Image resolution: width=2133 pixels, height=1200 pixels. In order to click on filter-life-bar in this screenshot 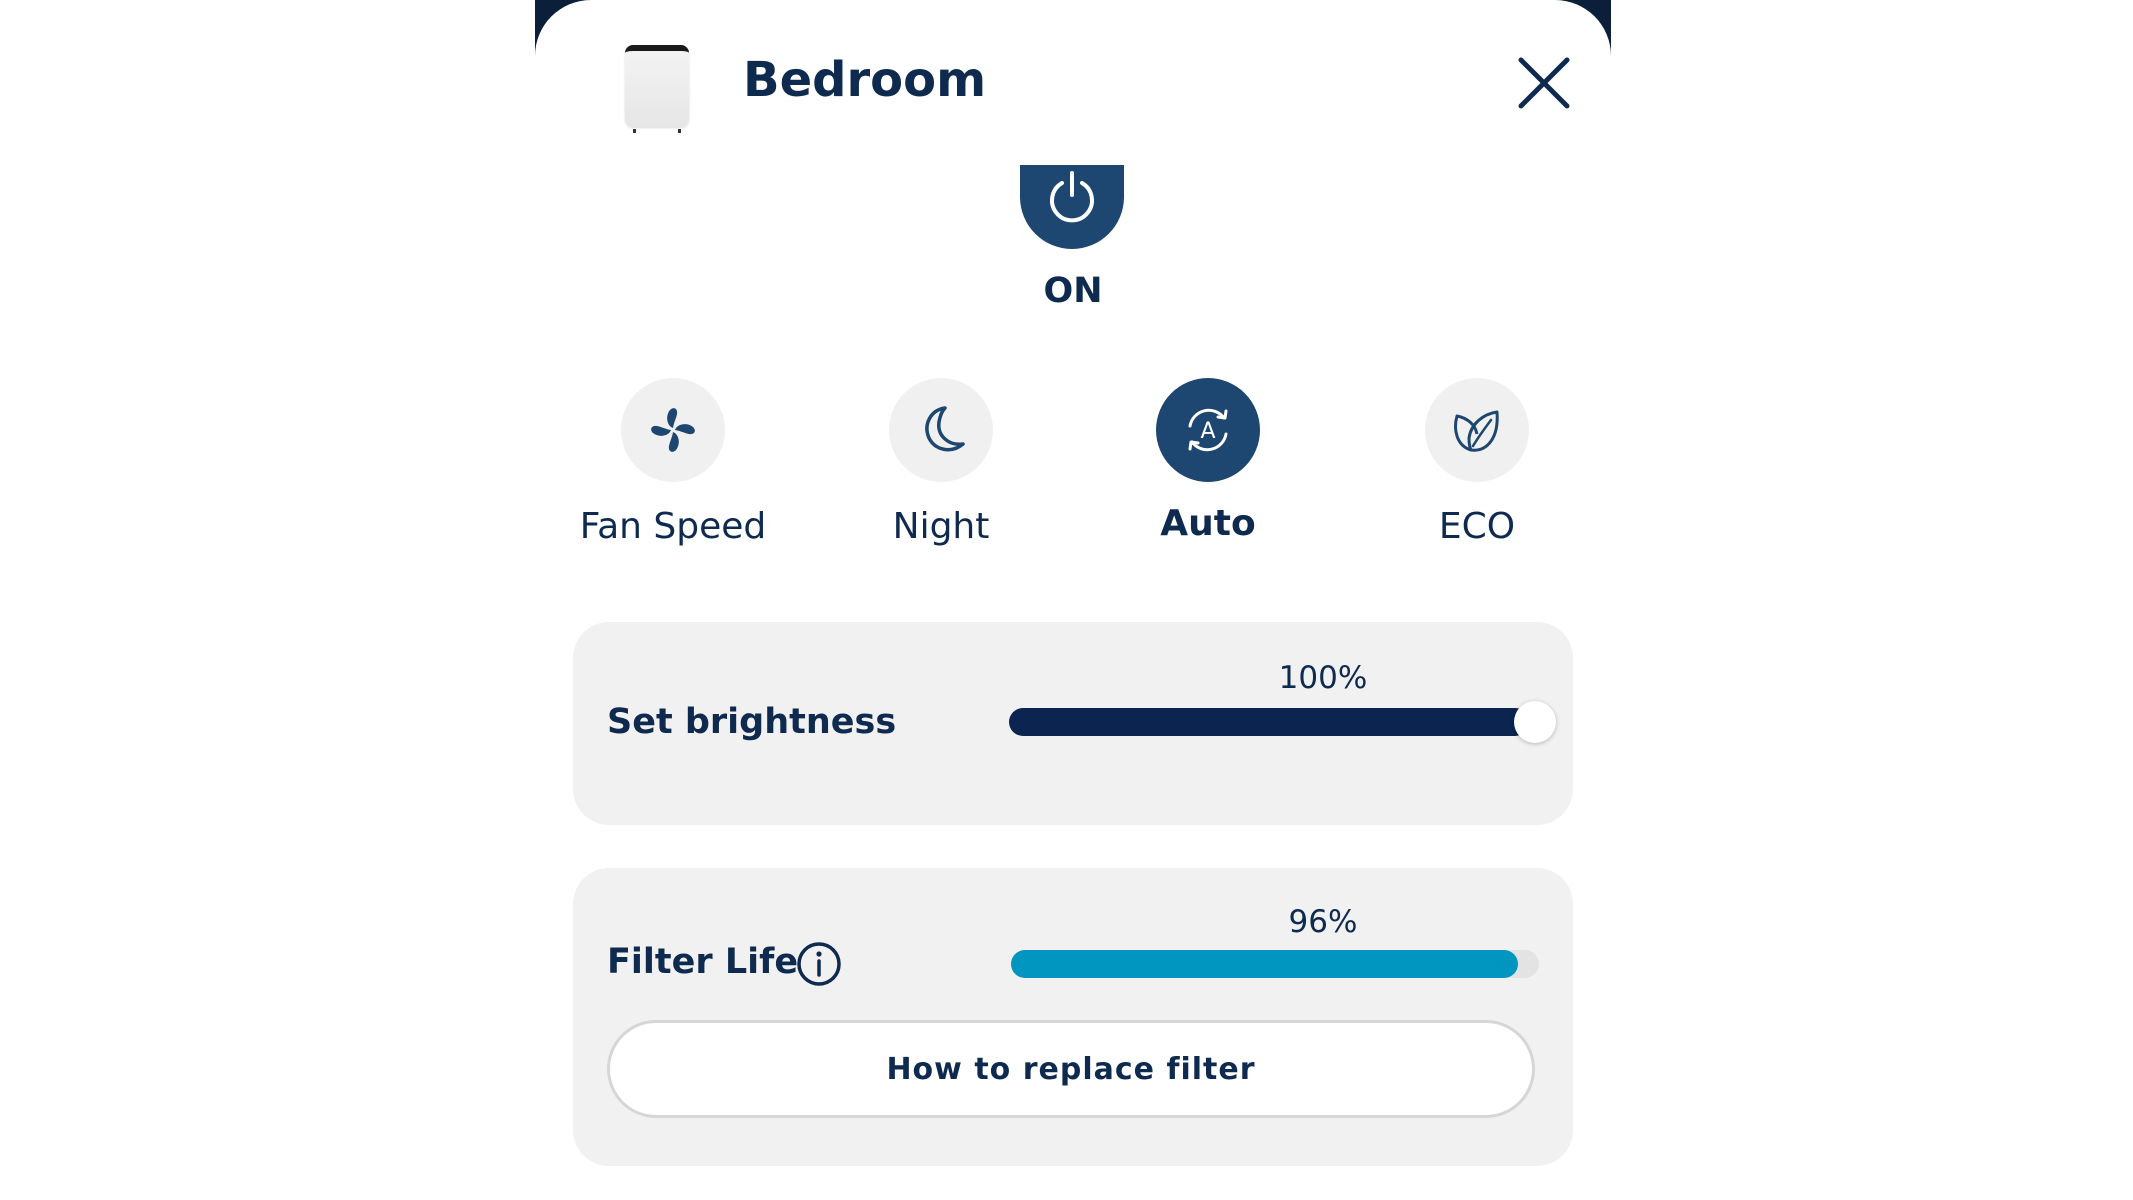, I will do `click(1275, 964)`.